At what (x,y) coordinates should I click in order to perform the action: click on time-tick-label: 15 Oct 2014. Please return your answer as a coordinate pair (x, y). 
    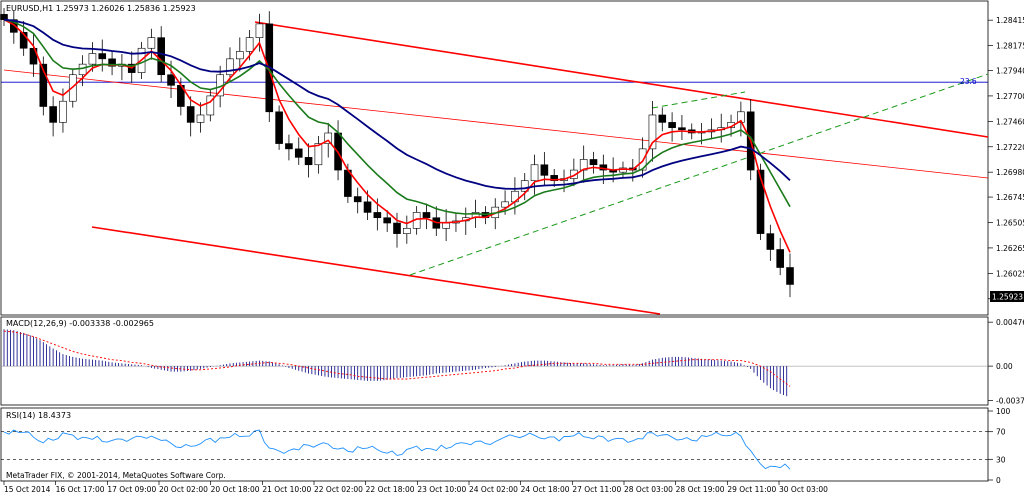
    Looking at the image, I should click on (27, 489).